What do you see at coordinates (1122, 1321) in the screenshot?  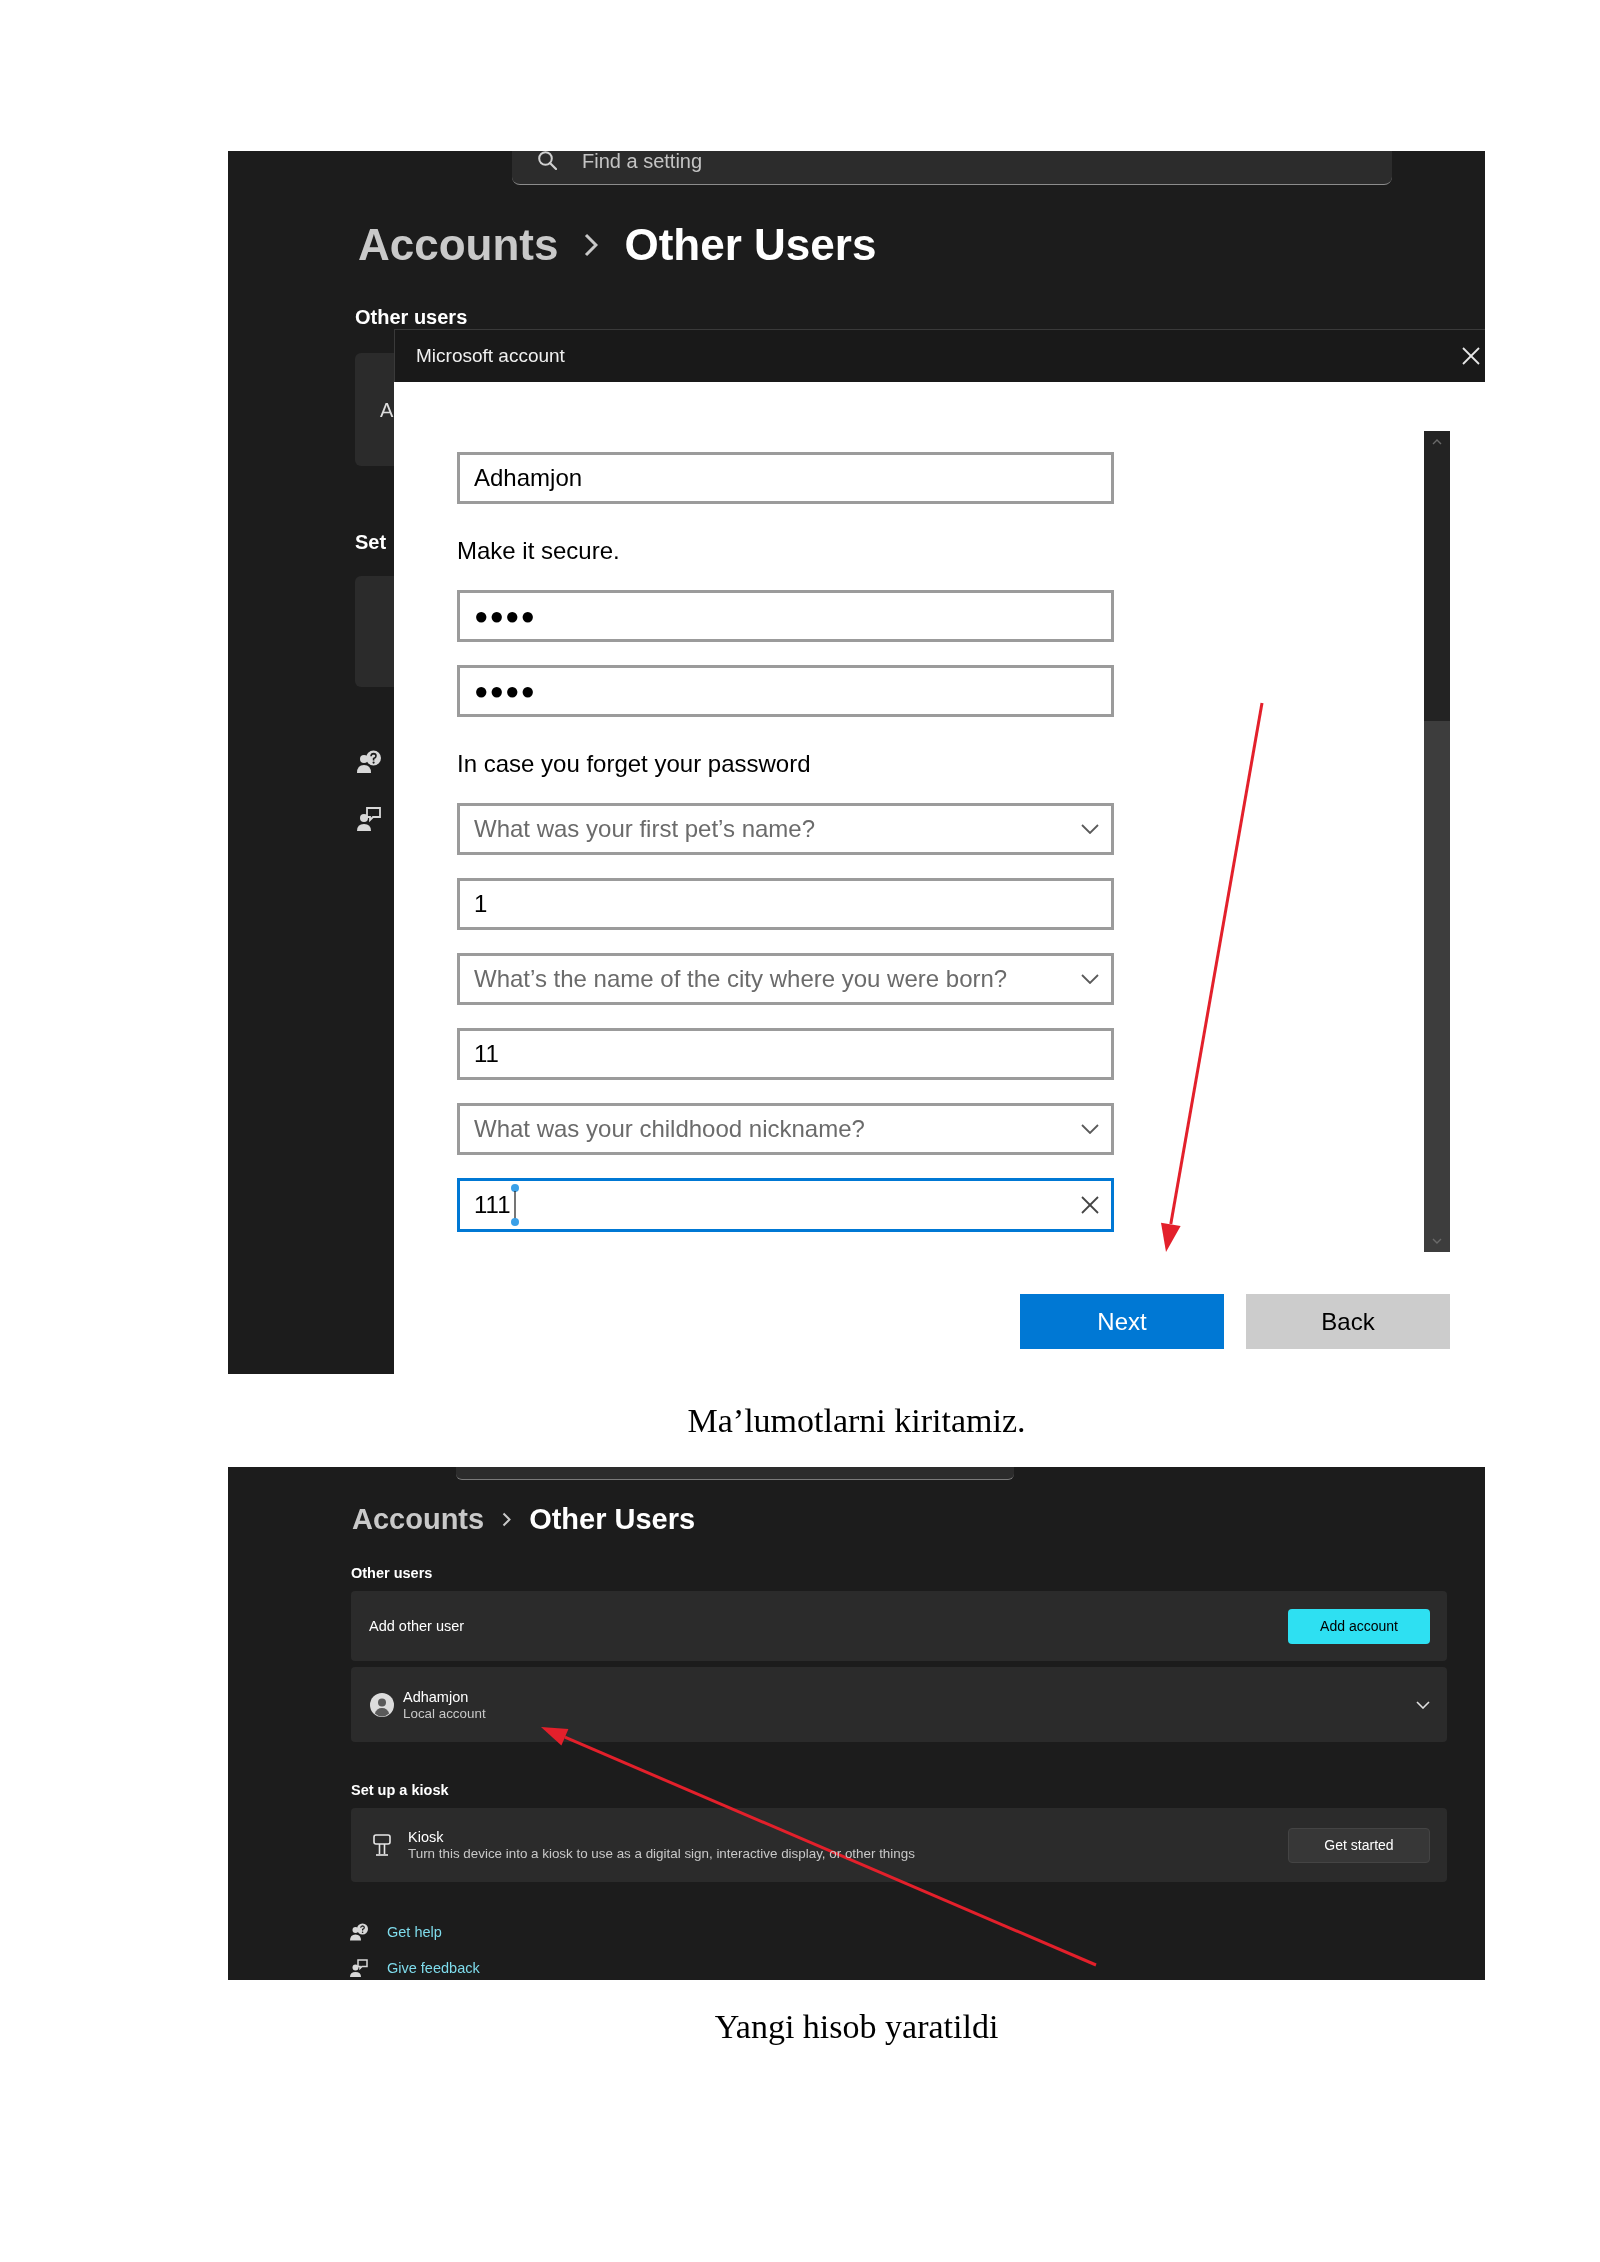 I see `next-button: Next` at bounding box center [1122, 1321].